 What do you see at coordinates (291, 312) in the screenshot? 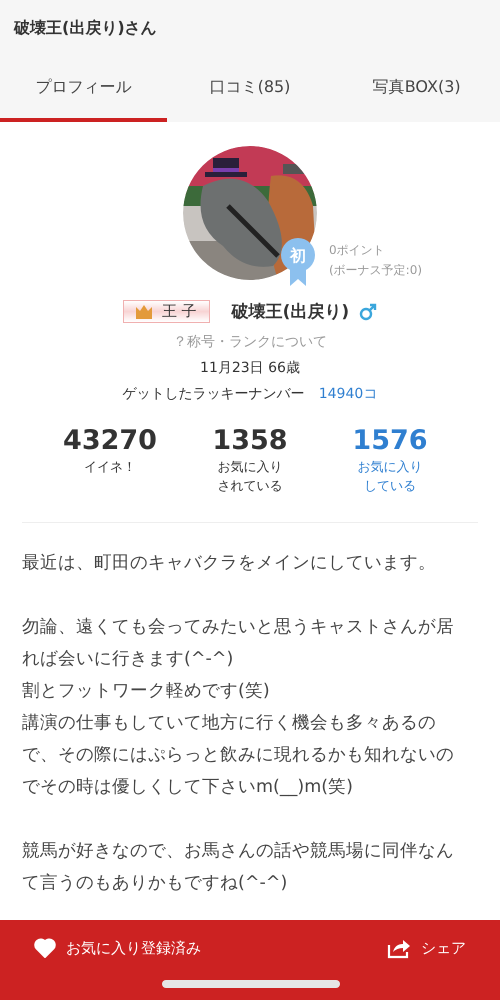
I see `user-name: 破壊王(出戻り)` at bounding box center [291, 312].